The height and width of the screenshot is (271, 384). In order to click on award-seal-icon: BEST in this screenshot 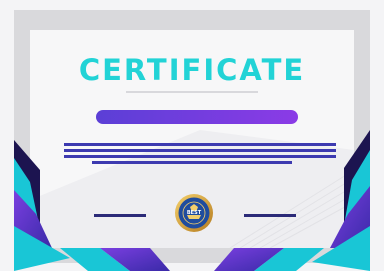, I will do `click(194, 213)`.